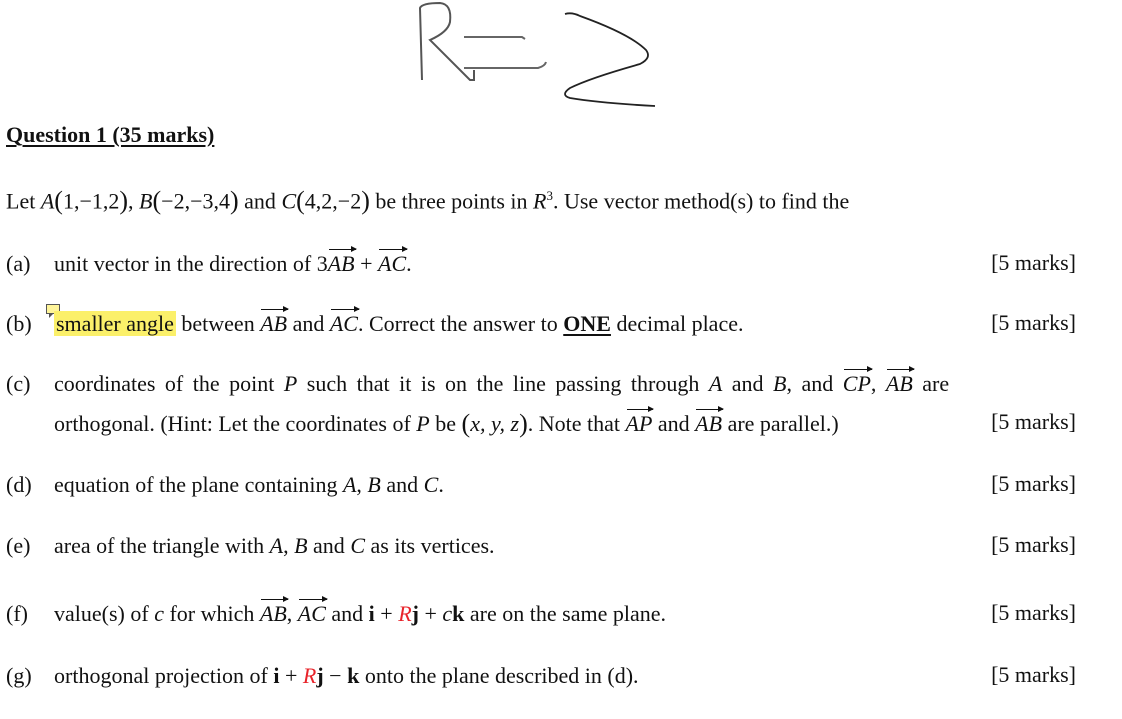  I want to click on part-text-3: decimal place., so click(677, 323).